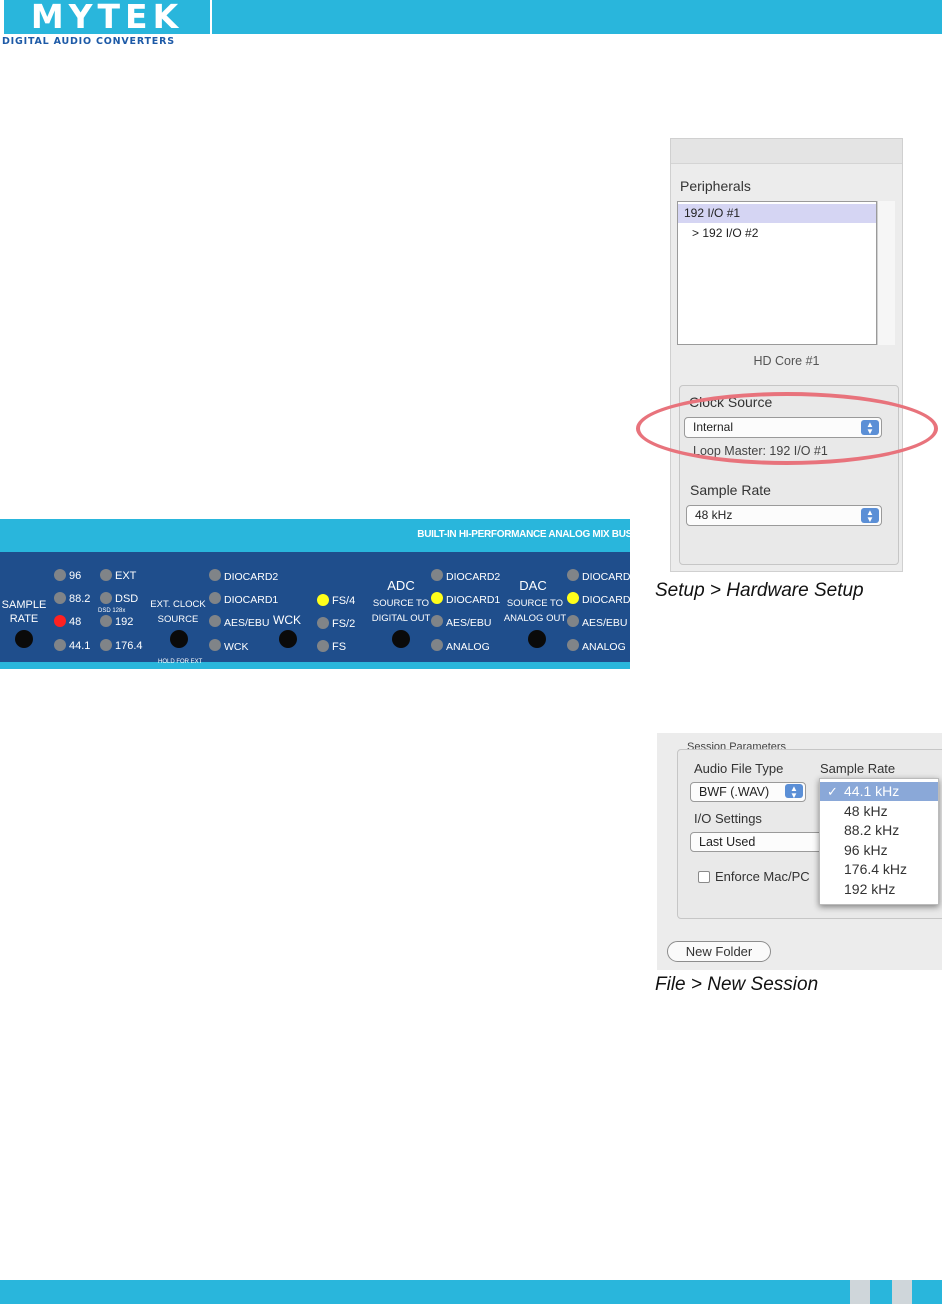 The width and height of the screenshot is (942, 1304). Describe the element at coordinates (879, 811) in the screenshot. I see `sample-rate-option-48: 48 kHz` at that location.